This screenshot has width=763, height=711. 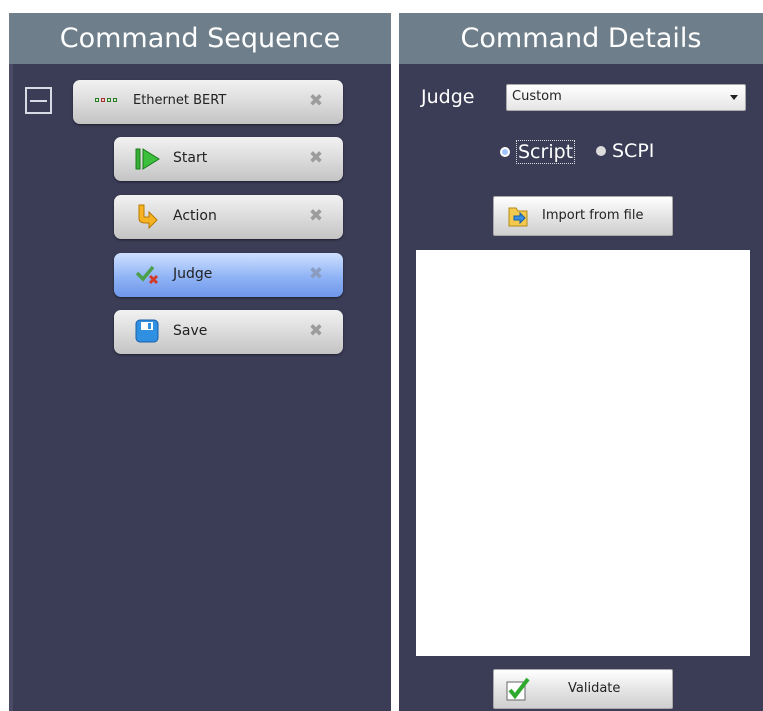 What do you see at coordinates (190, 331) in the screenshot?
I see `sequence-item-label: Save` at bounding box center [190, 331].